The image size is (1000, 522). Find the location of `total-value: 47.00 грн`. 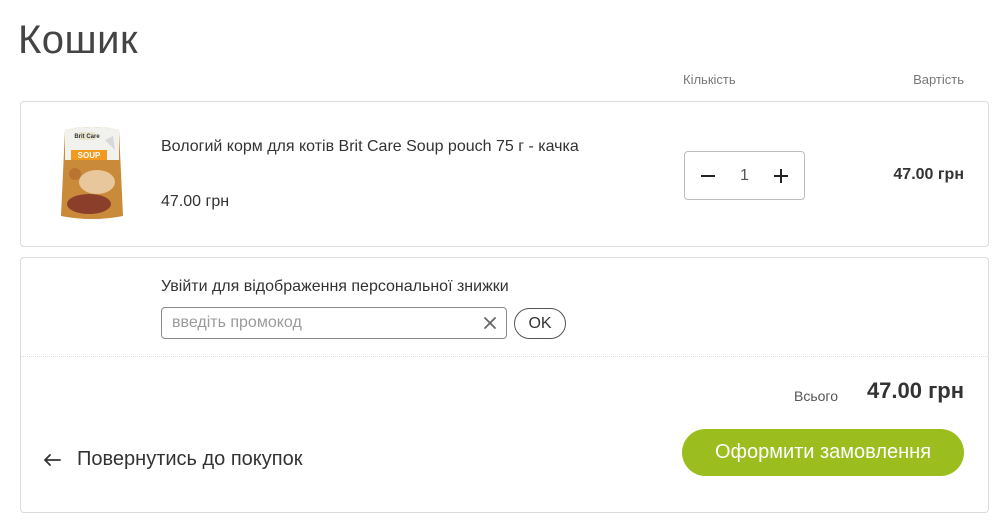

total-value: 47.00 грн is located at coordinates (915, 390).